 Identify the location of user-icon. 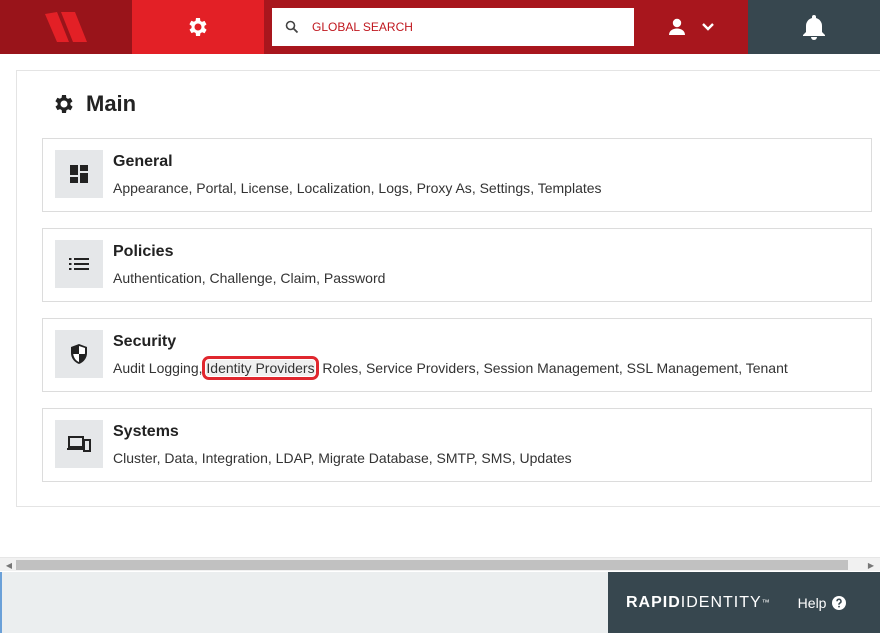
(677, 26).